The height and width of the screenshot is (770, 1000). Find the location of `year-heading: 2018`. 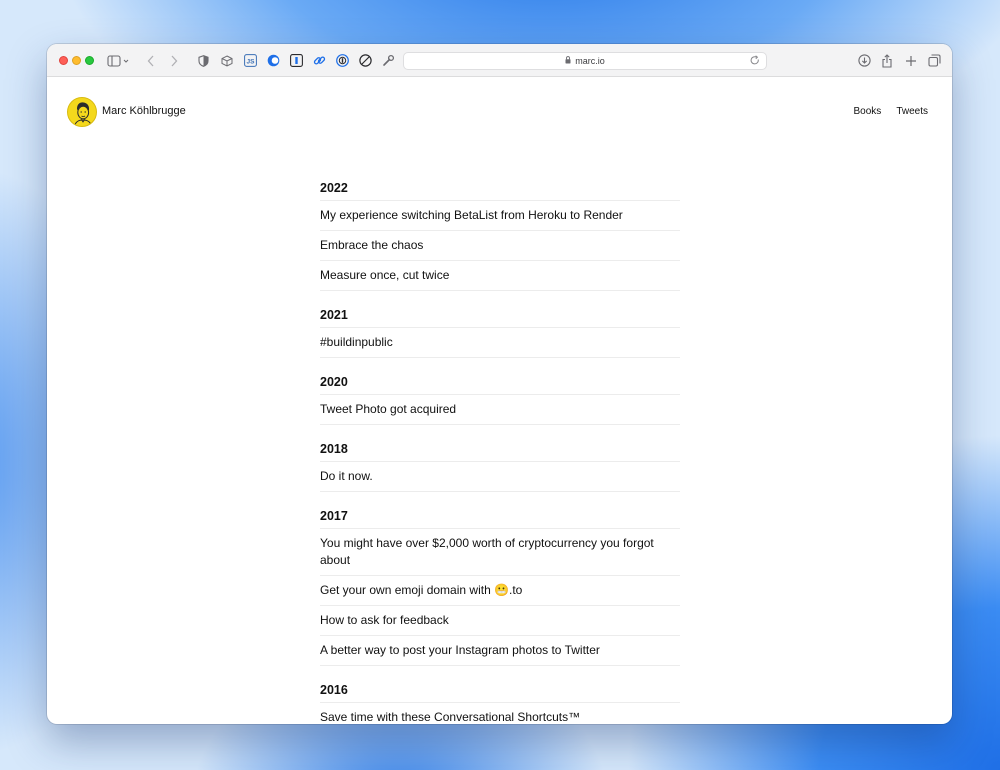

year-heading: 2018 is located at coordinates (500, 449).